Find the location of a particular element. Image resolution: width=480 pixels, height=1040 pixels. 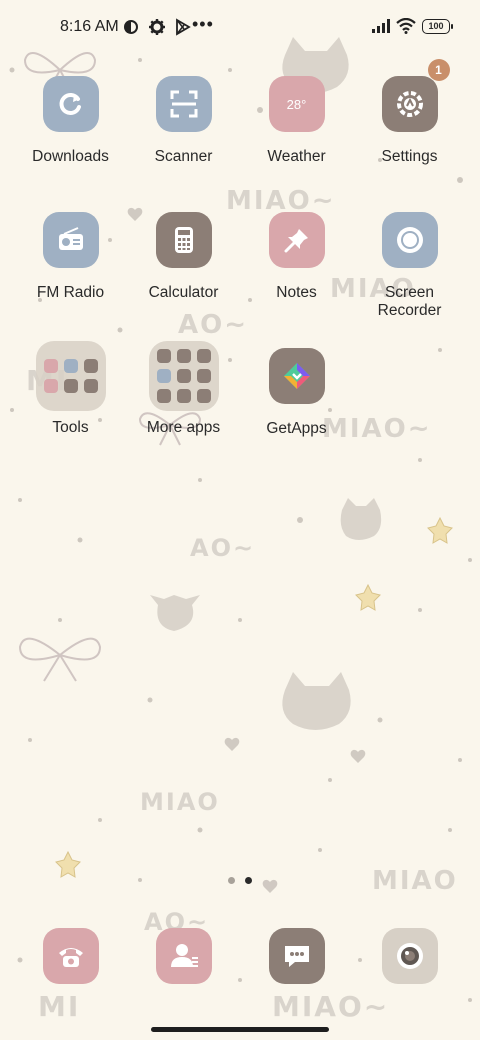

app-label: Tools is located at coordinates (70, 427).